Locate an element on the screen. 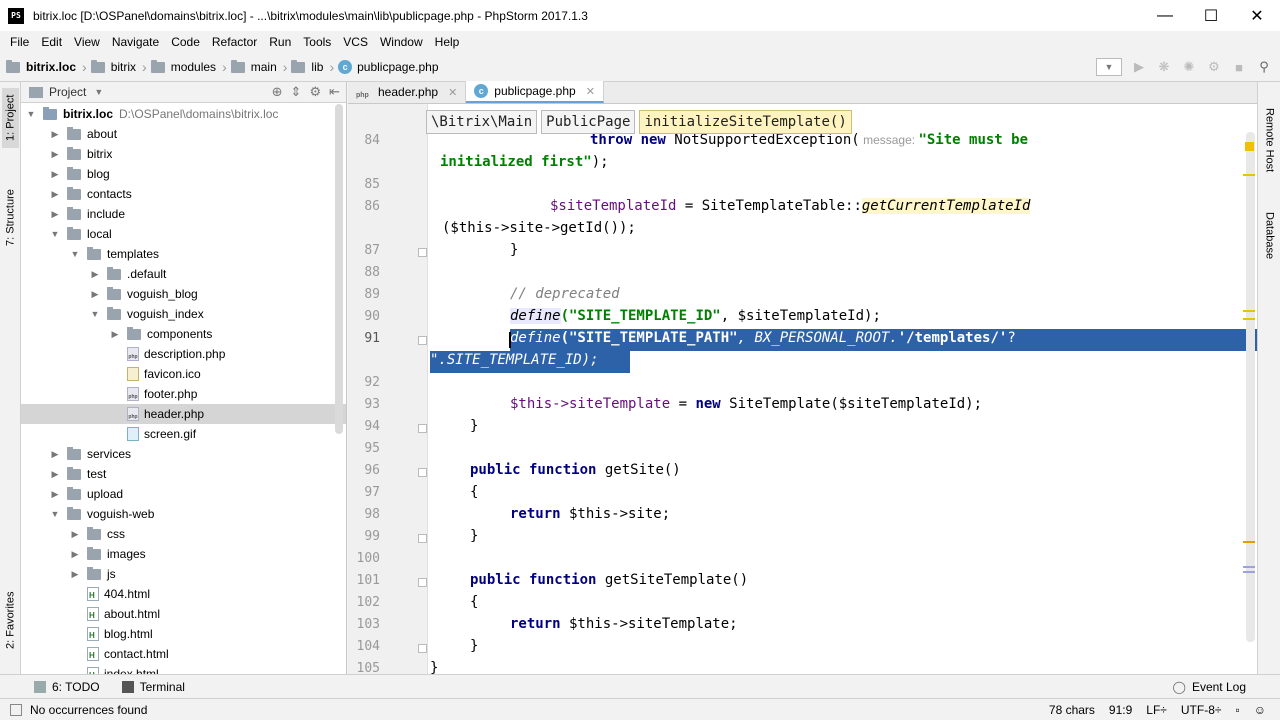  locate-icon: ⊕ is located at coordinates (277, 92).